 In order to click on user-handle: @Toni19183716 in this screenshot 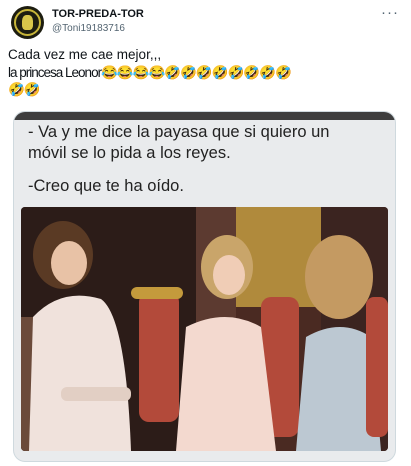, I will do `click(88, 28)`.